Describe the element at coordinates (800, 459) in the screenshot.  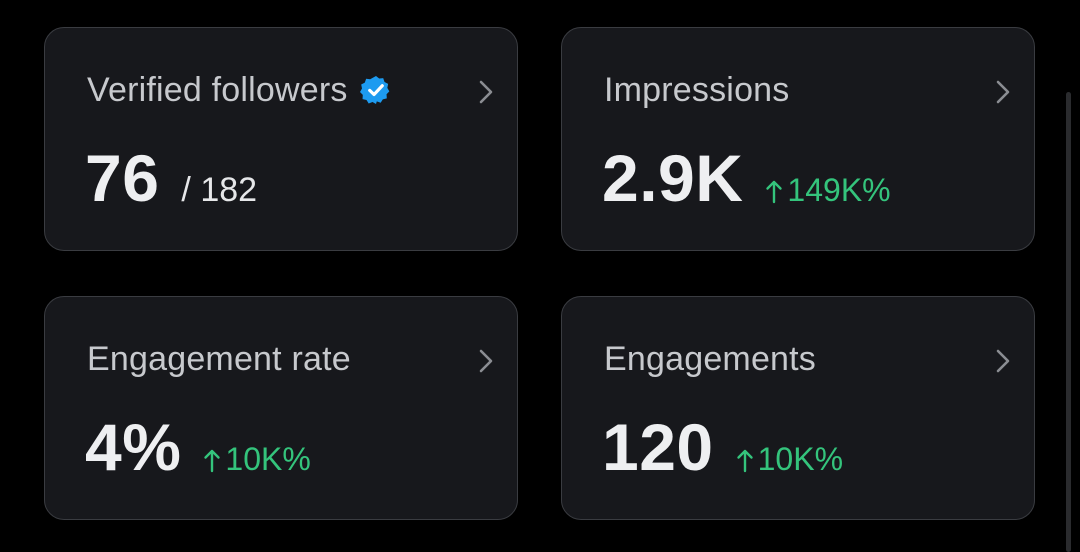
I see `engagements-change-value: 10K%` at that location.